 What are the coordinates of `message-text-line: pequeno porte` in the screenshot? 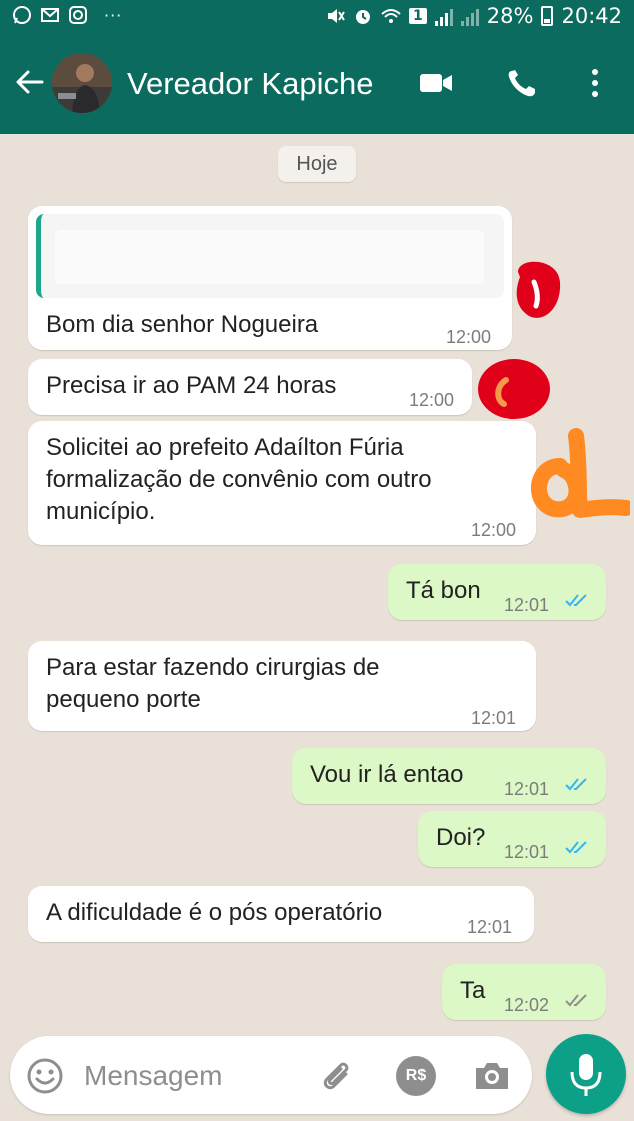 It's located at (123, 699).